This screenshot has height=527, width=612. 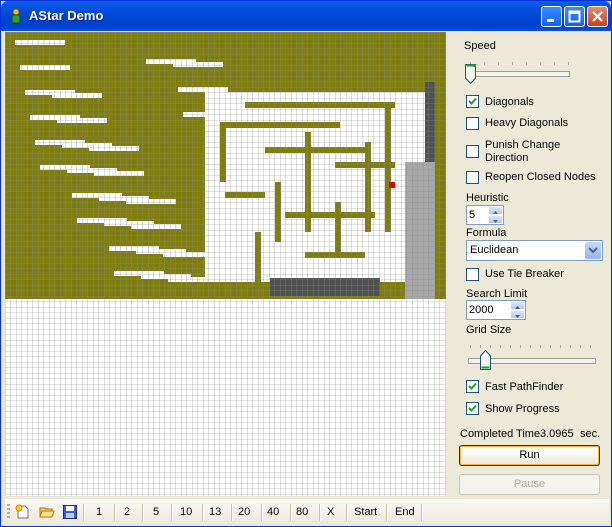 I want to click on bottom-toolbar: 1 2 5 10 13 20 40 80 X Start End, so click(x=307, y=512).